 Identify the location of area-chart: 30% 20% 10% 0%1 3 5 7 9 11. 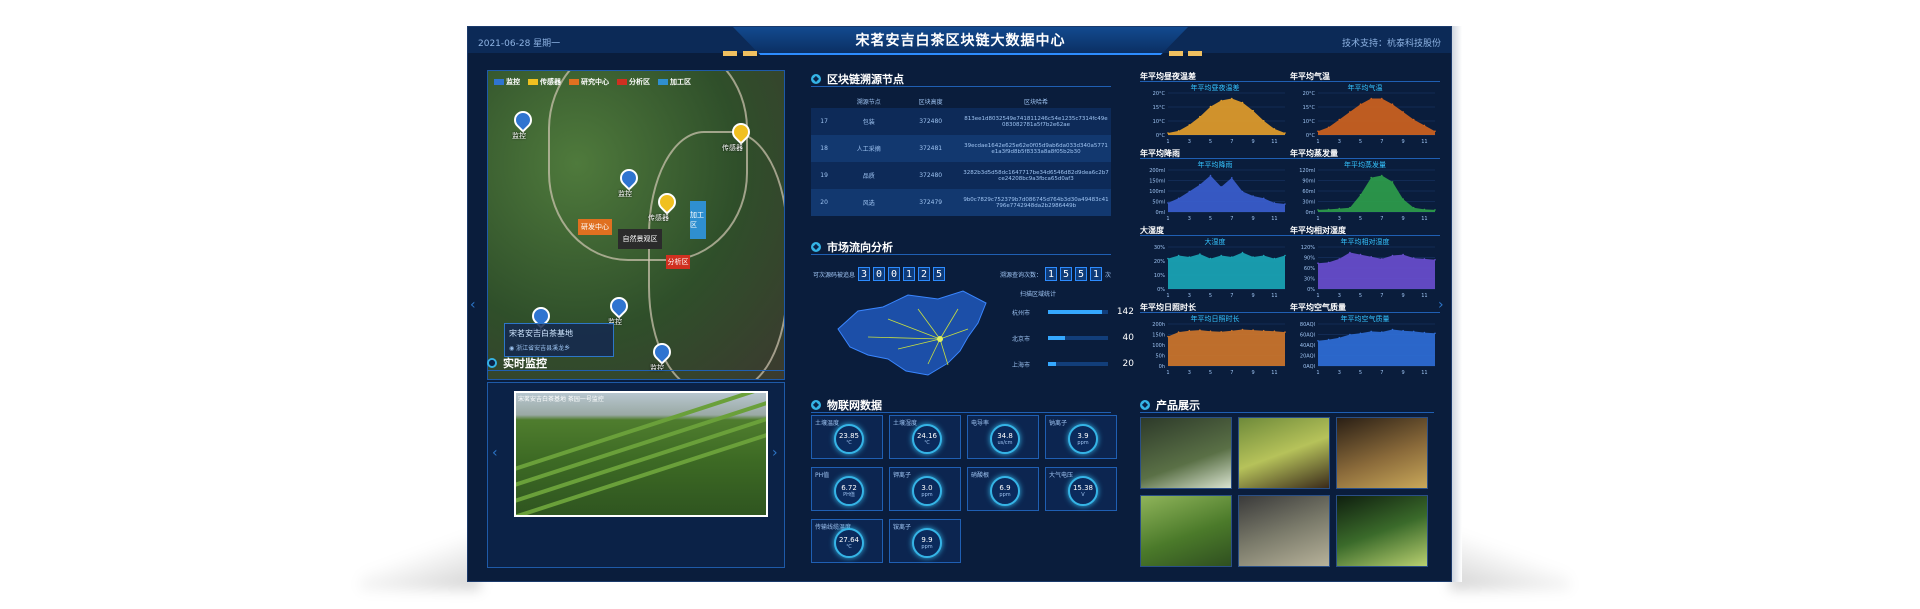
(1220, 272).